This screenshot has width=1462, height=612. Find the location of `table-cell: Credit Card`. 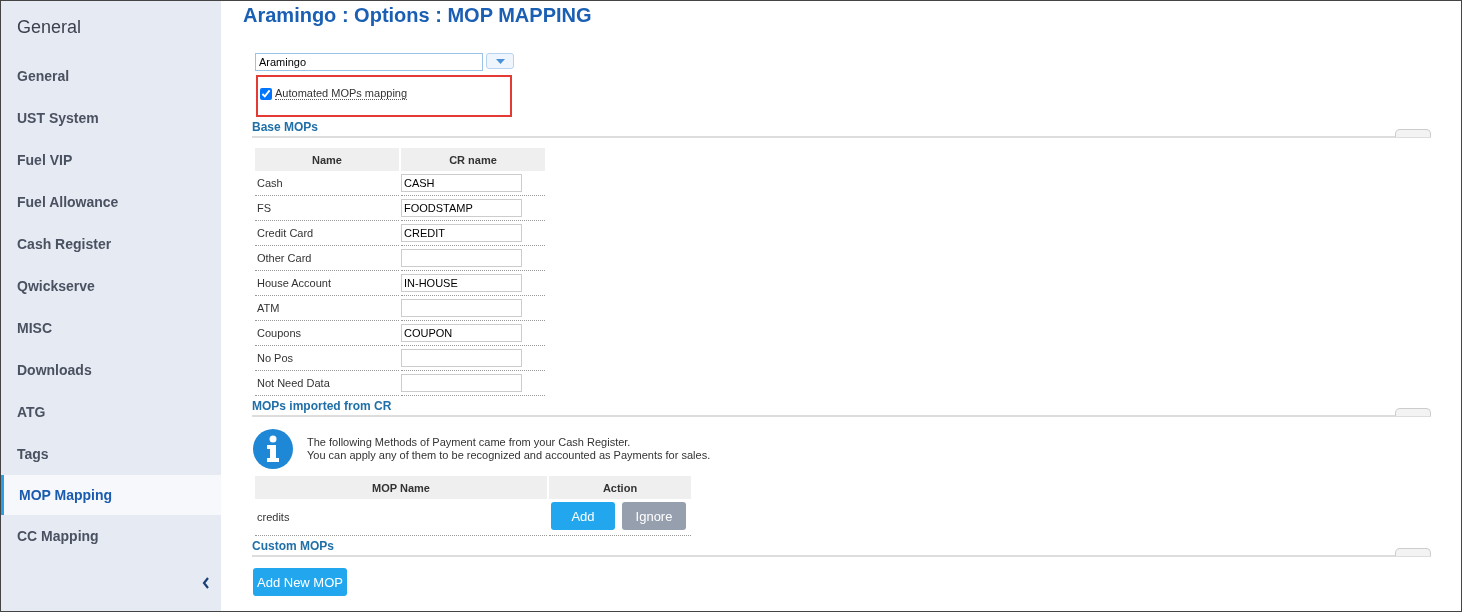

table-cell: Credit Card is located at coordinates (327, 233).